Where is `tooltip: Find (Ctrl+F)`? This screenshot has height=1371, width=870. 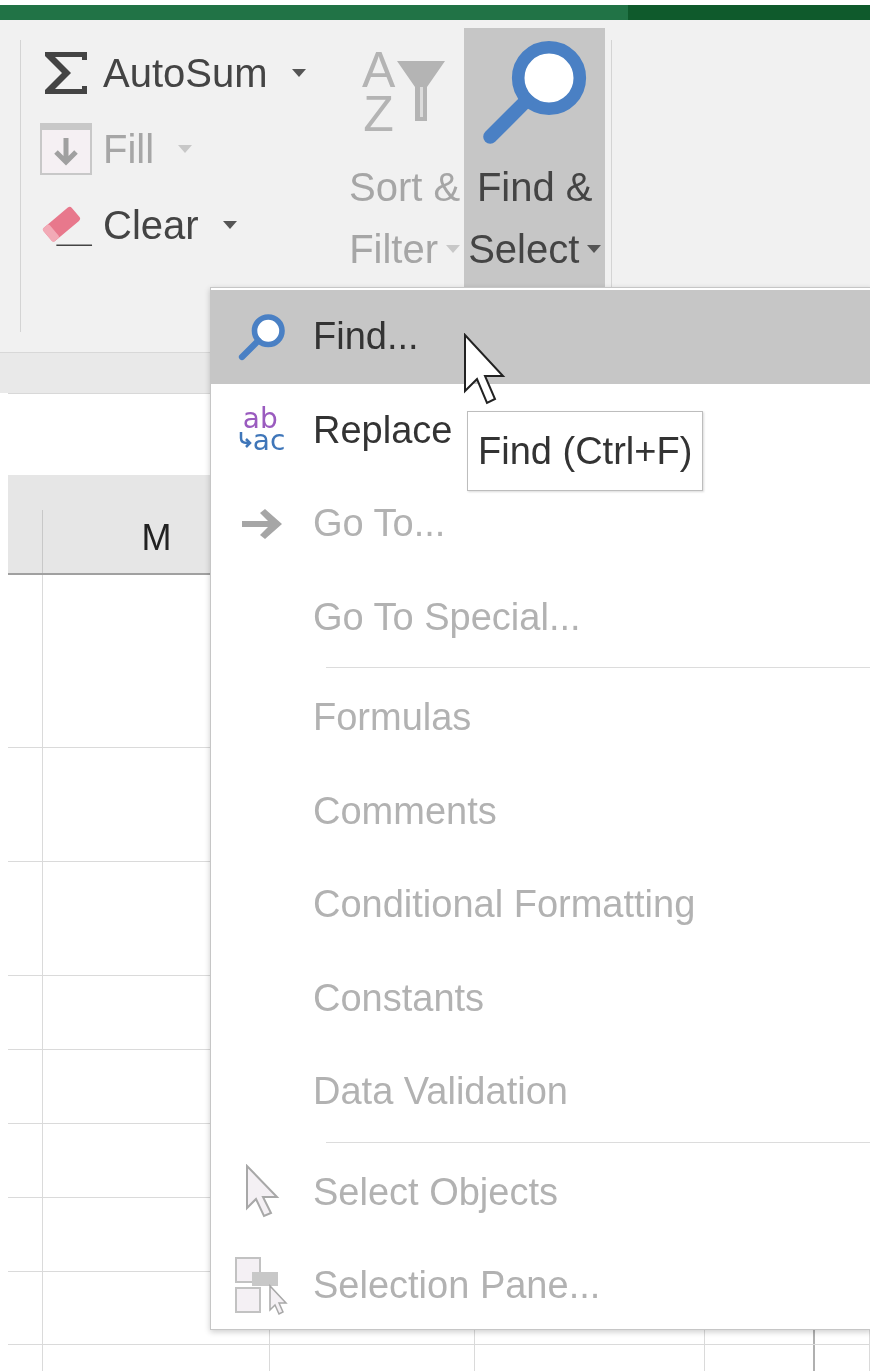
tooltip: Find (Ctrl+F) is located at coordinates (585, 451).